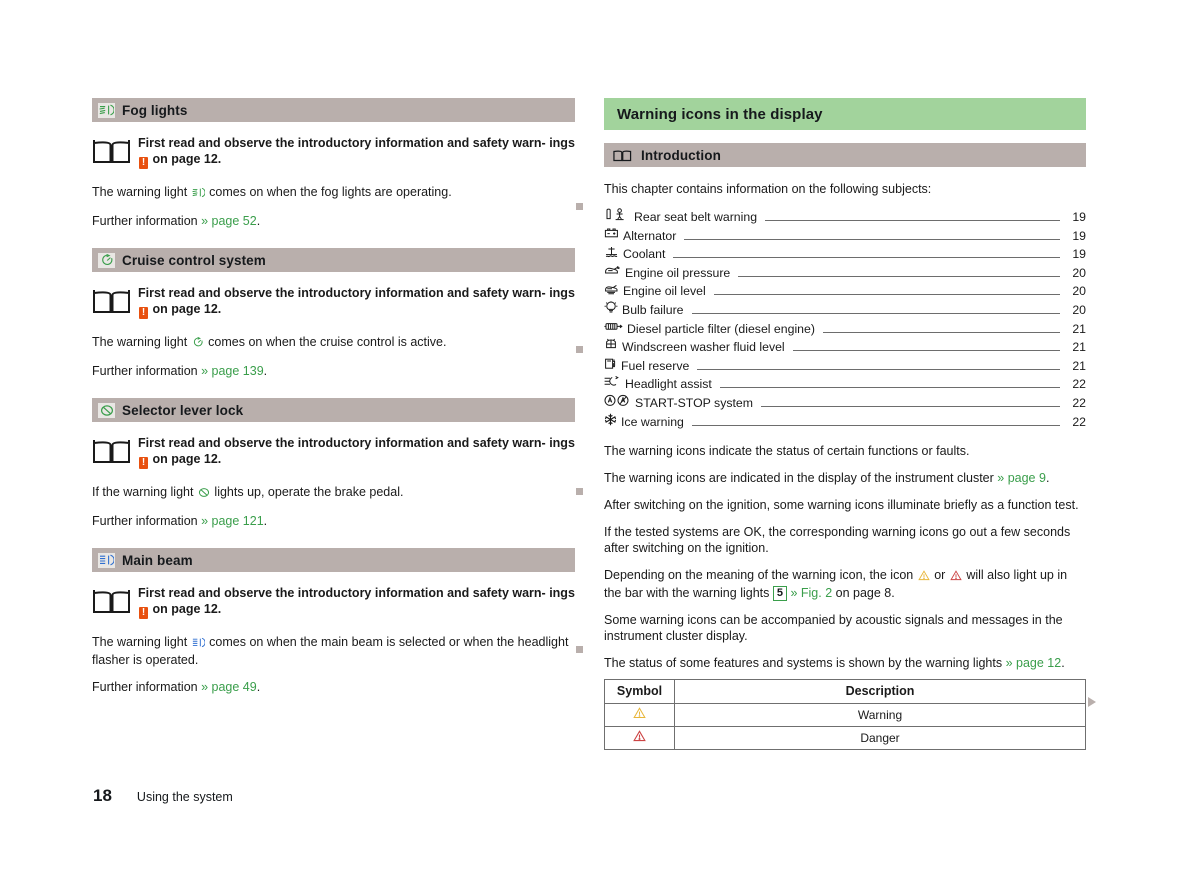  I want to click on toc-item: Rear seat belt warning 19, so click(845, 217).